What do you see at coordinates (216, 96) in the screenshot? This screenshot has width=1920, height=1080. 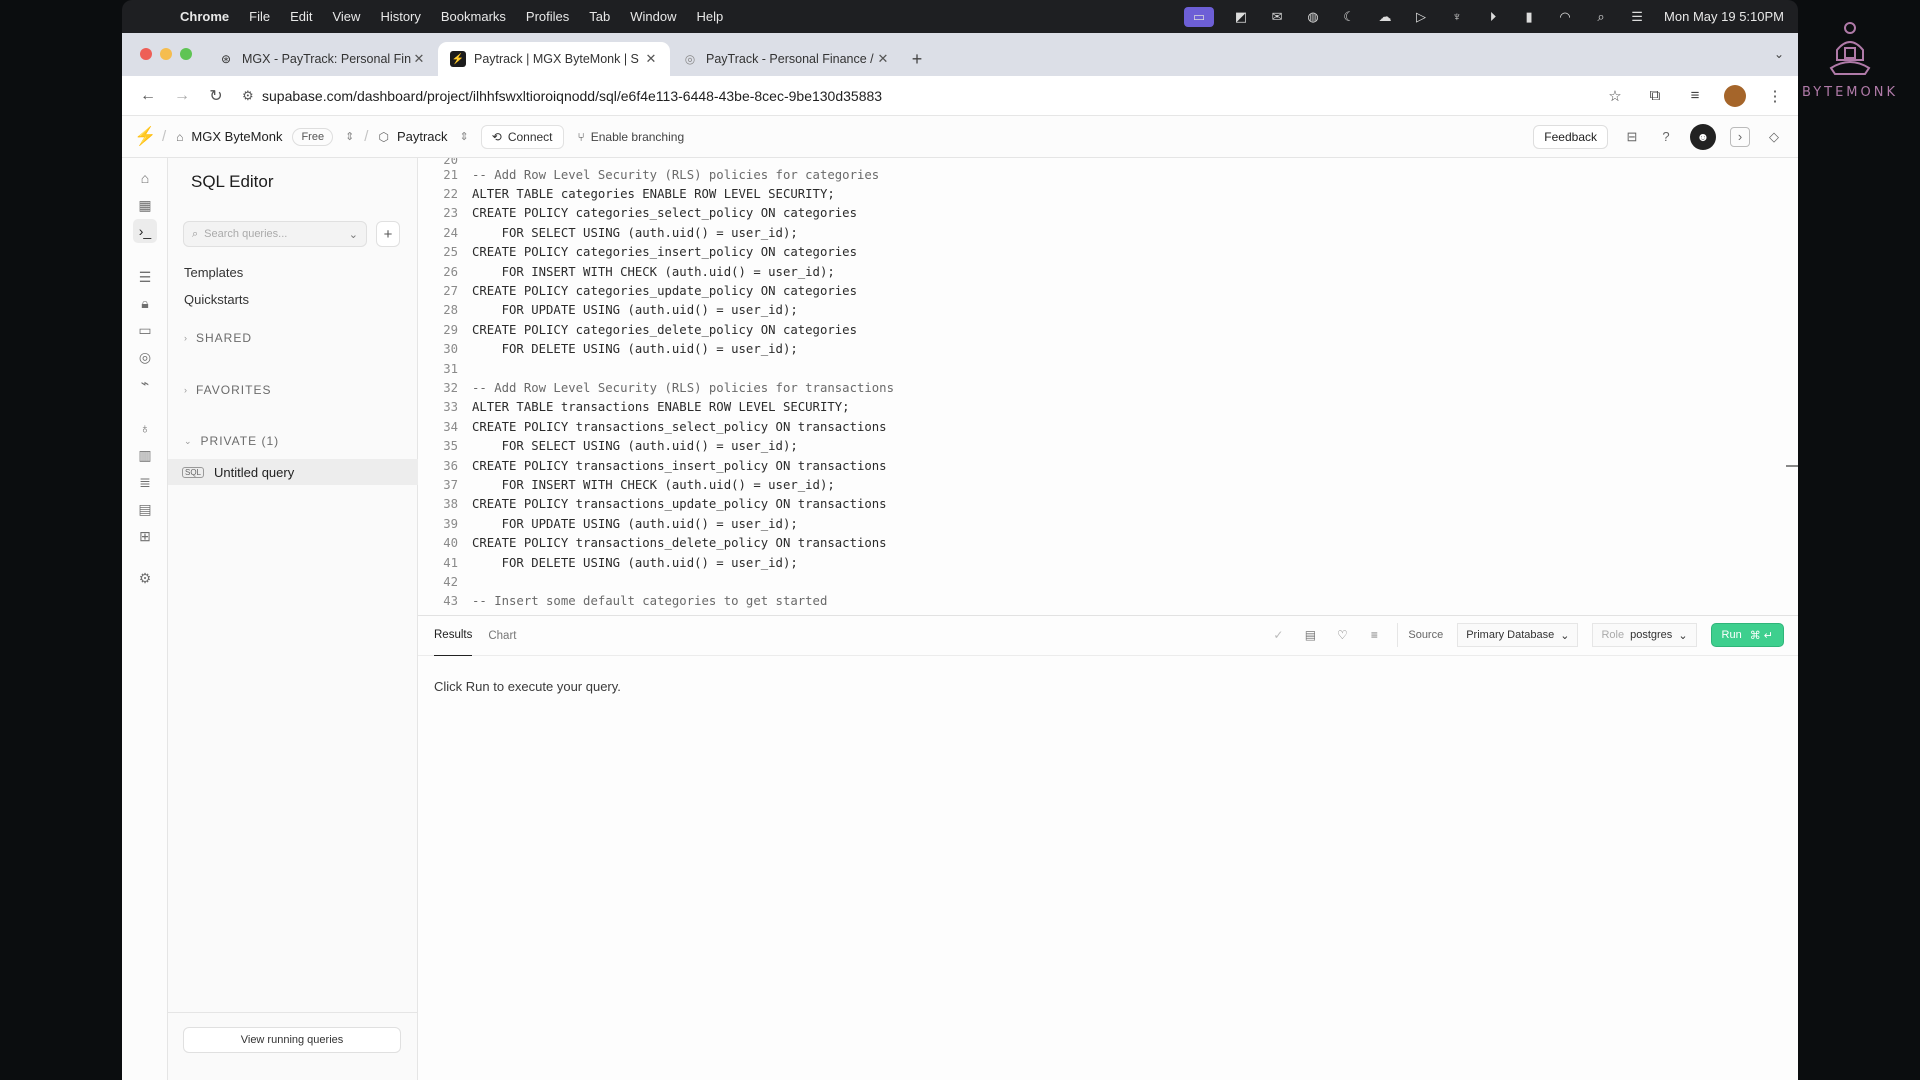 I see `reload-icon: ↻` at bounding box center [216, 96].